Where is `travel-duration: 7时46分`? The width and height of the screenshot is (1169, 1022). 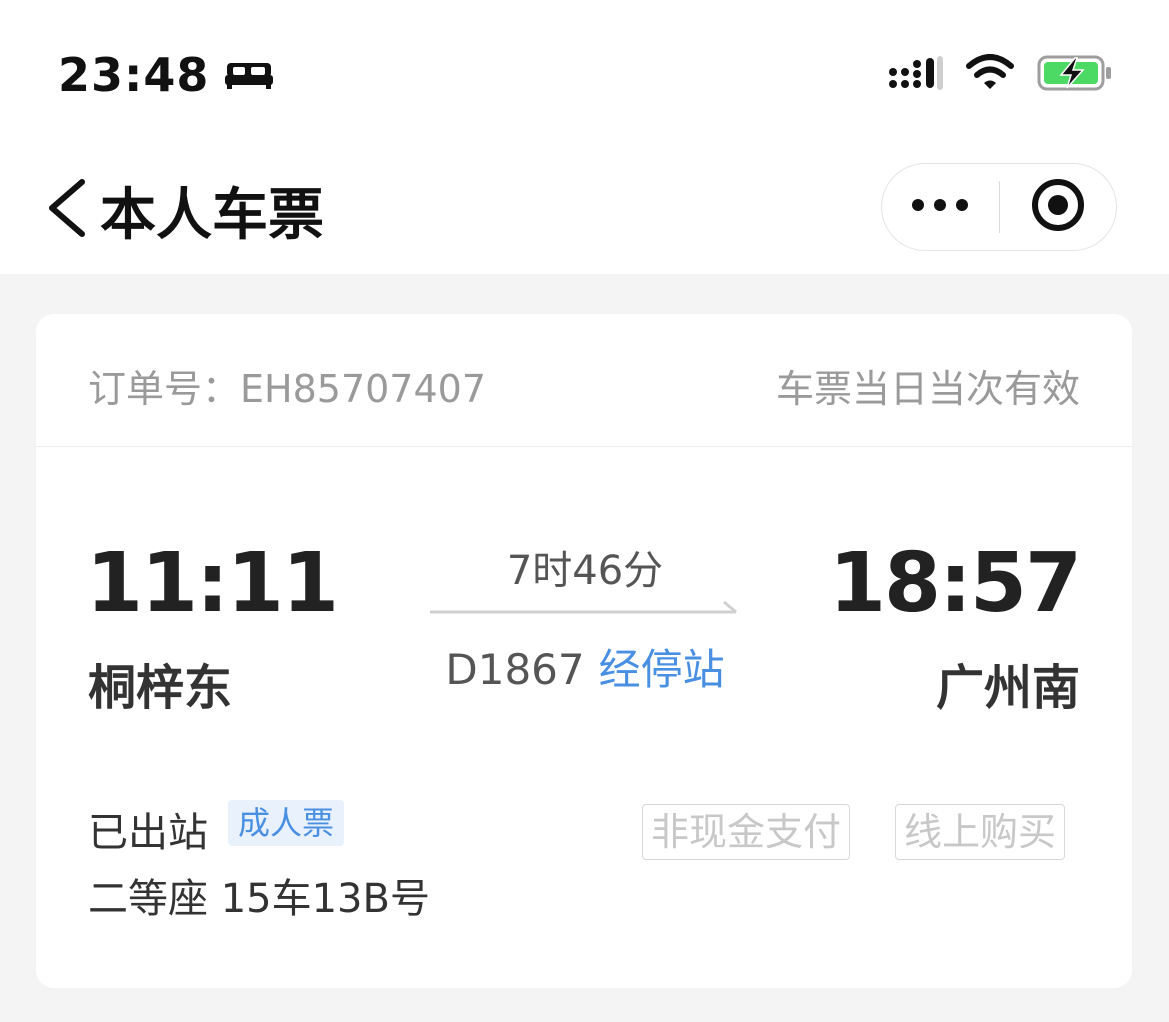
travel-duration: 7时46分 is located at coordinates (585, 571).